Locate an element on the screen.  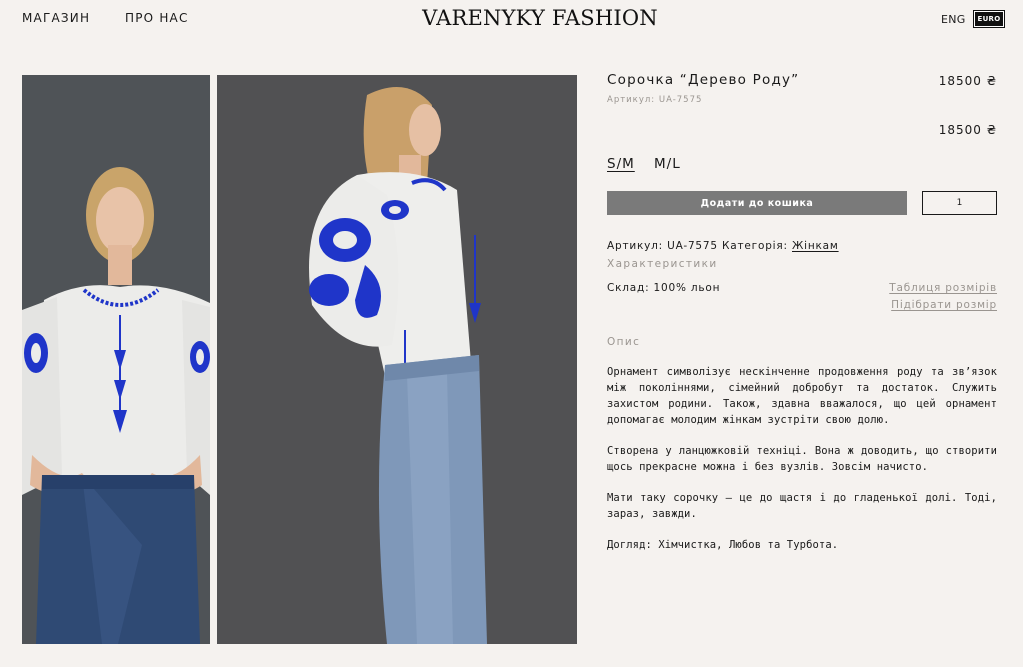
nav-shop-link: МАГАЗИН is located at coordinates (56, 18).